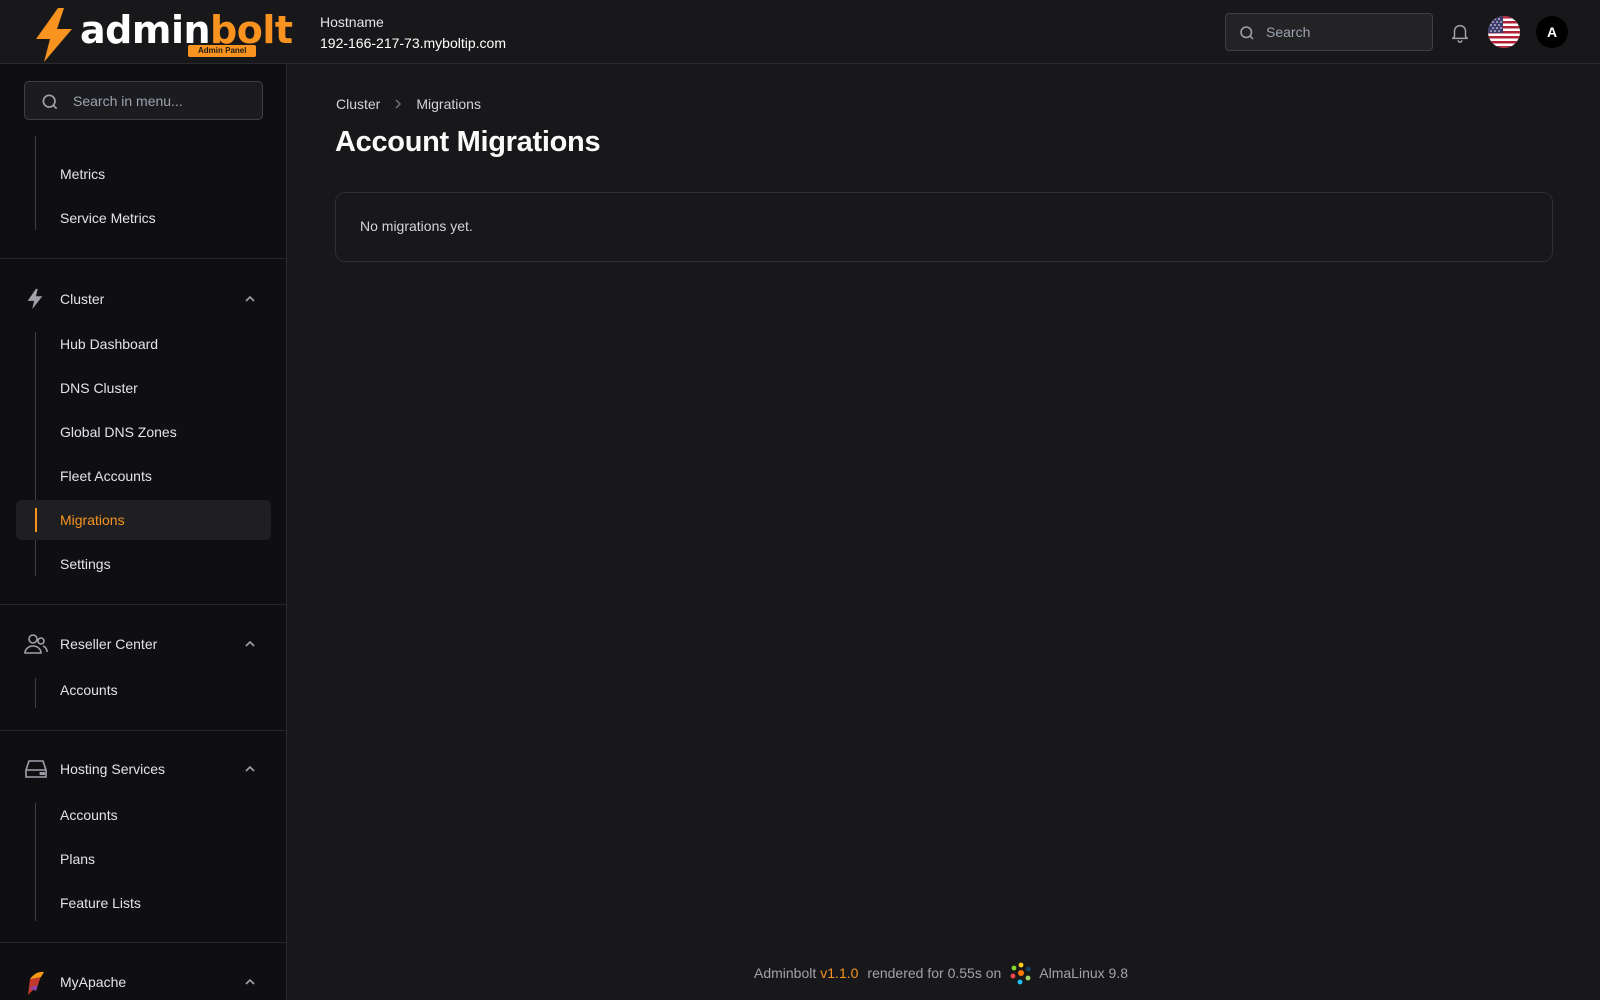  What do you see at coordinates (448, 104) in the screenshot?
I see `breadcrumb-item-migrations: Migrations` at bounding box center [448, 104].